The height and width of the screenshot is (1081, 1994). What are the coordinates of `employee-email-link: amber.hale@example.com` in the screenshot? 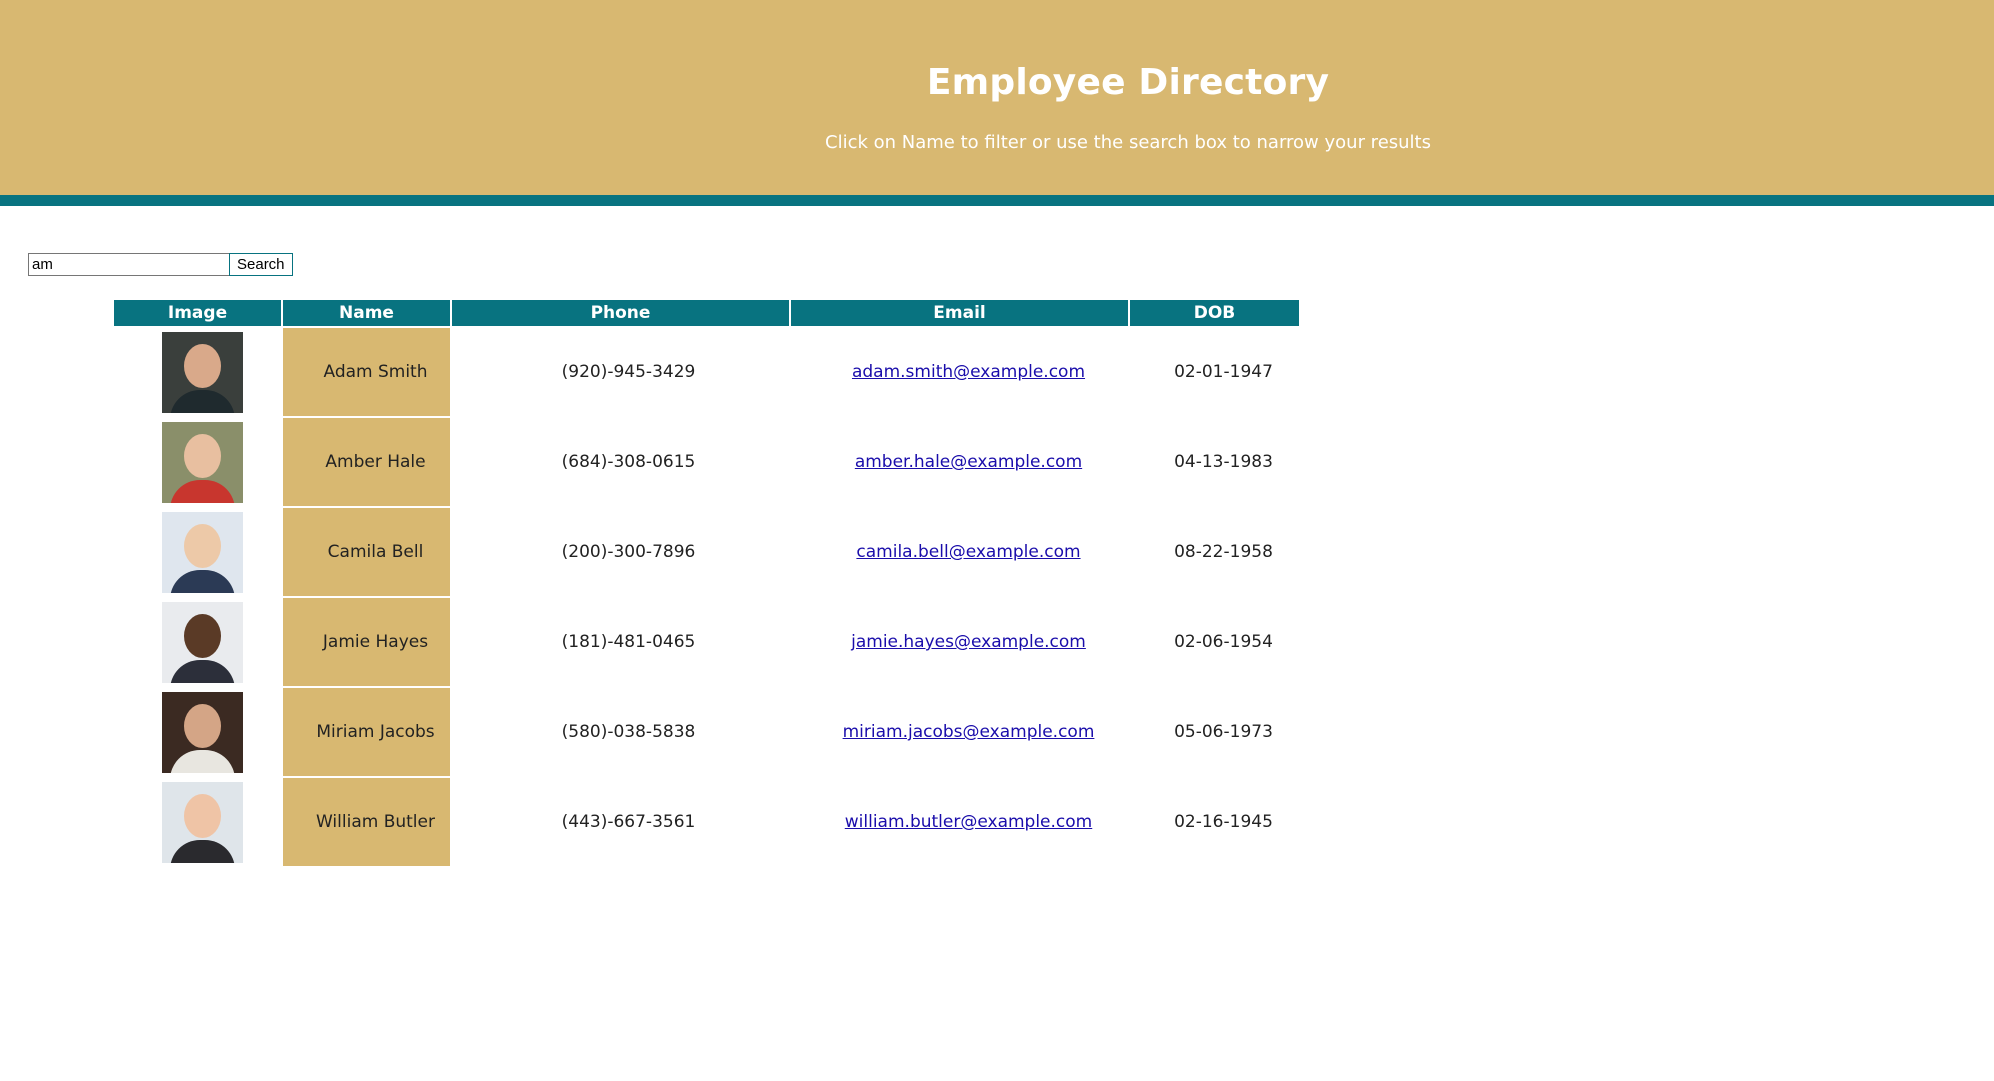 It's located at (968, 462).